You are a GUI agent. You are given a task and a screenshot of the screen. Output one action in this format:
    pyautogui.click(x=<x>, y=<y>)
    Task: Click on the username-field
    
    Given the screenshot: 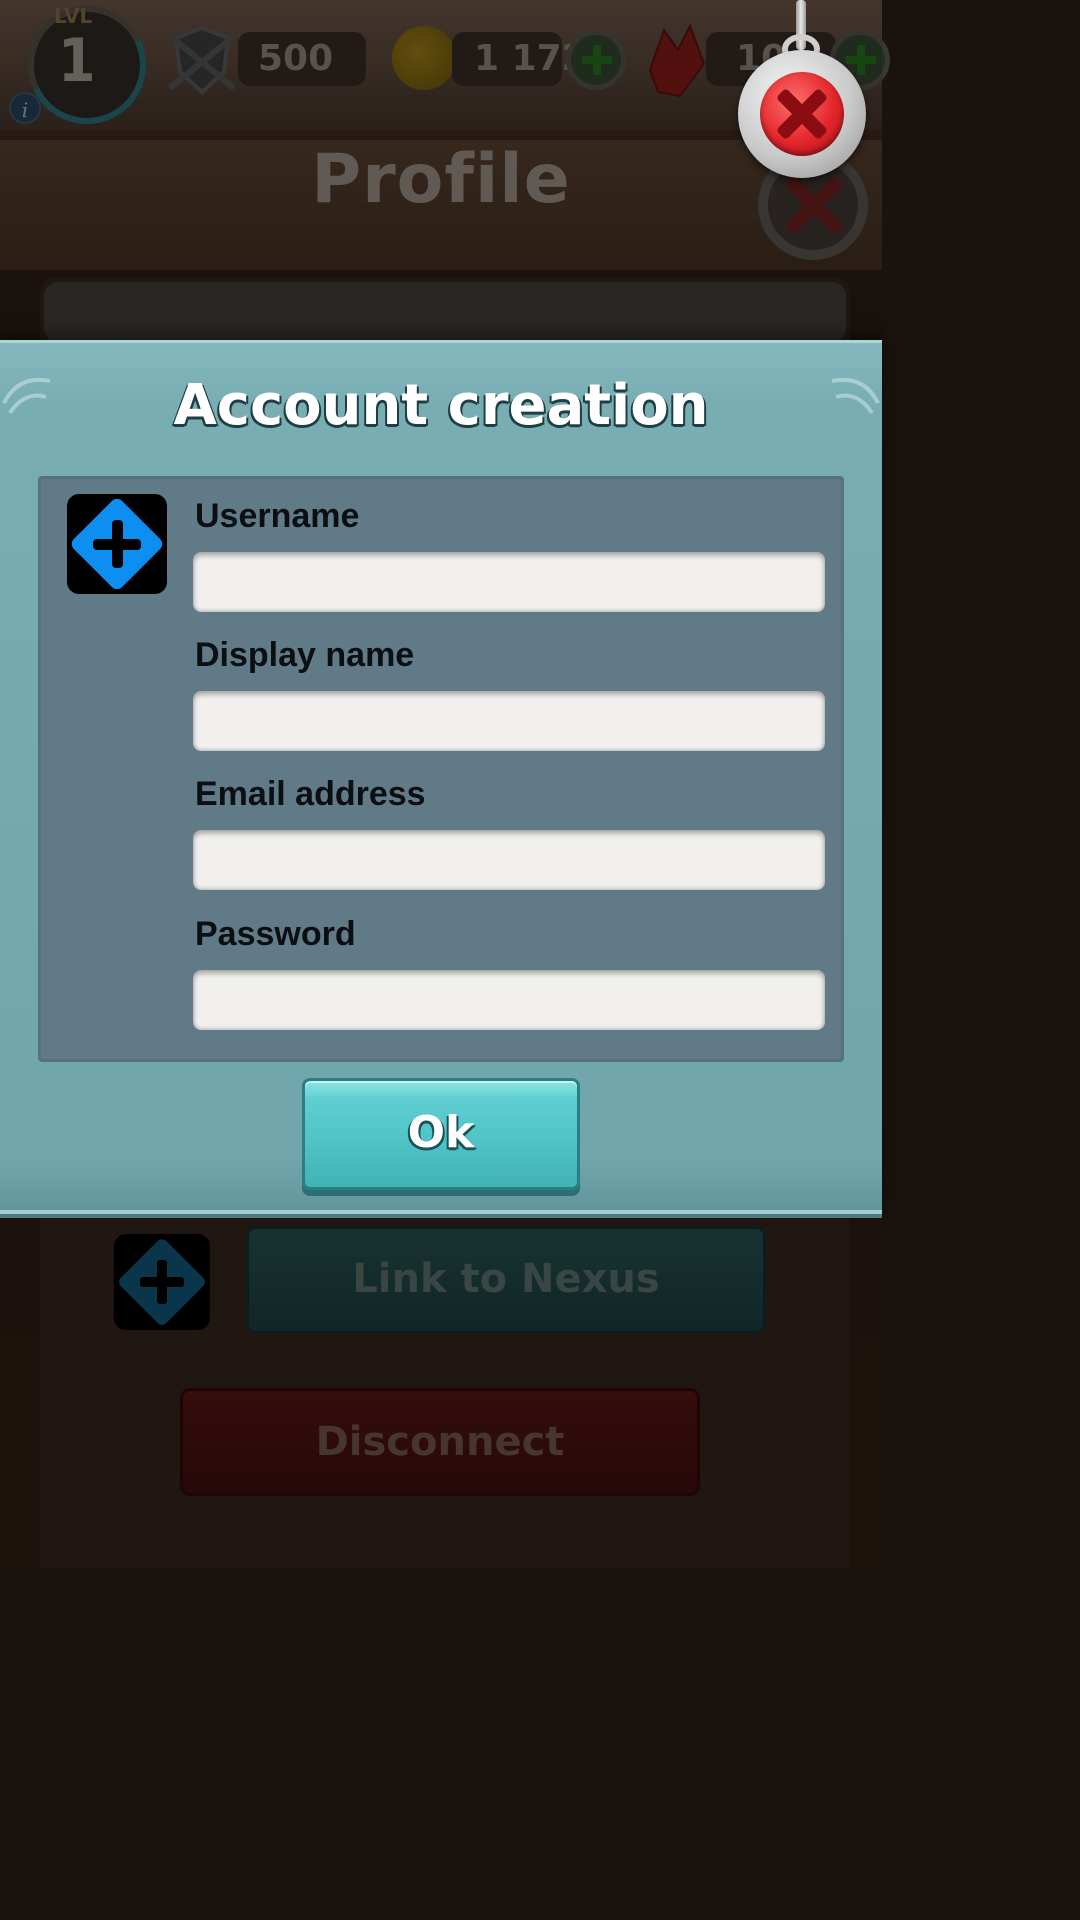 What is the action you would take?
    pyautogui.click(x=509, y=582)
    